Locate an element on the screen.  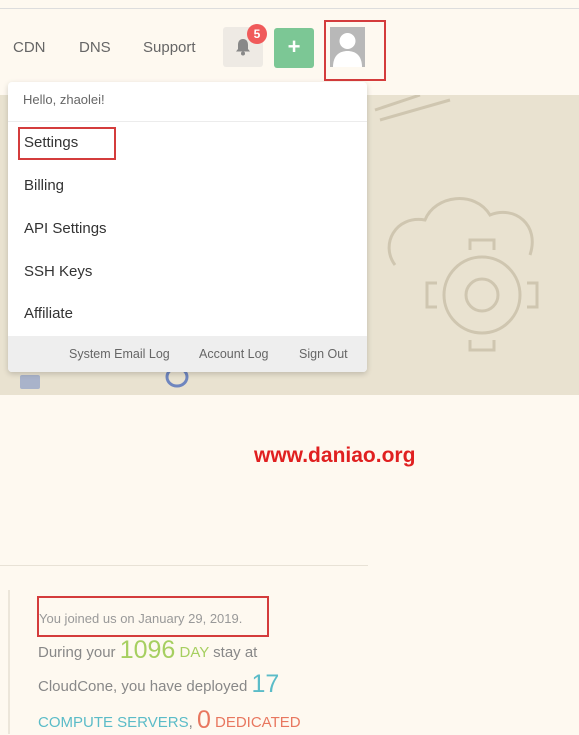
comma-text: , is located at coordinates (190, 722).